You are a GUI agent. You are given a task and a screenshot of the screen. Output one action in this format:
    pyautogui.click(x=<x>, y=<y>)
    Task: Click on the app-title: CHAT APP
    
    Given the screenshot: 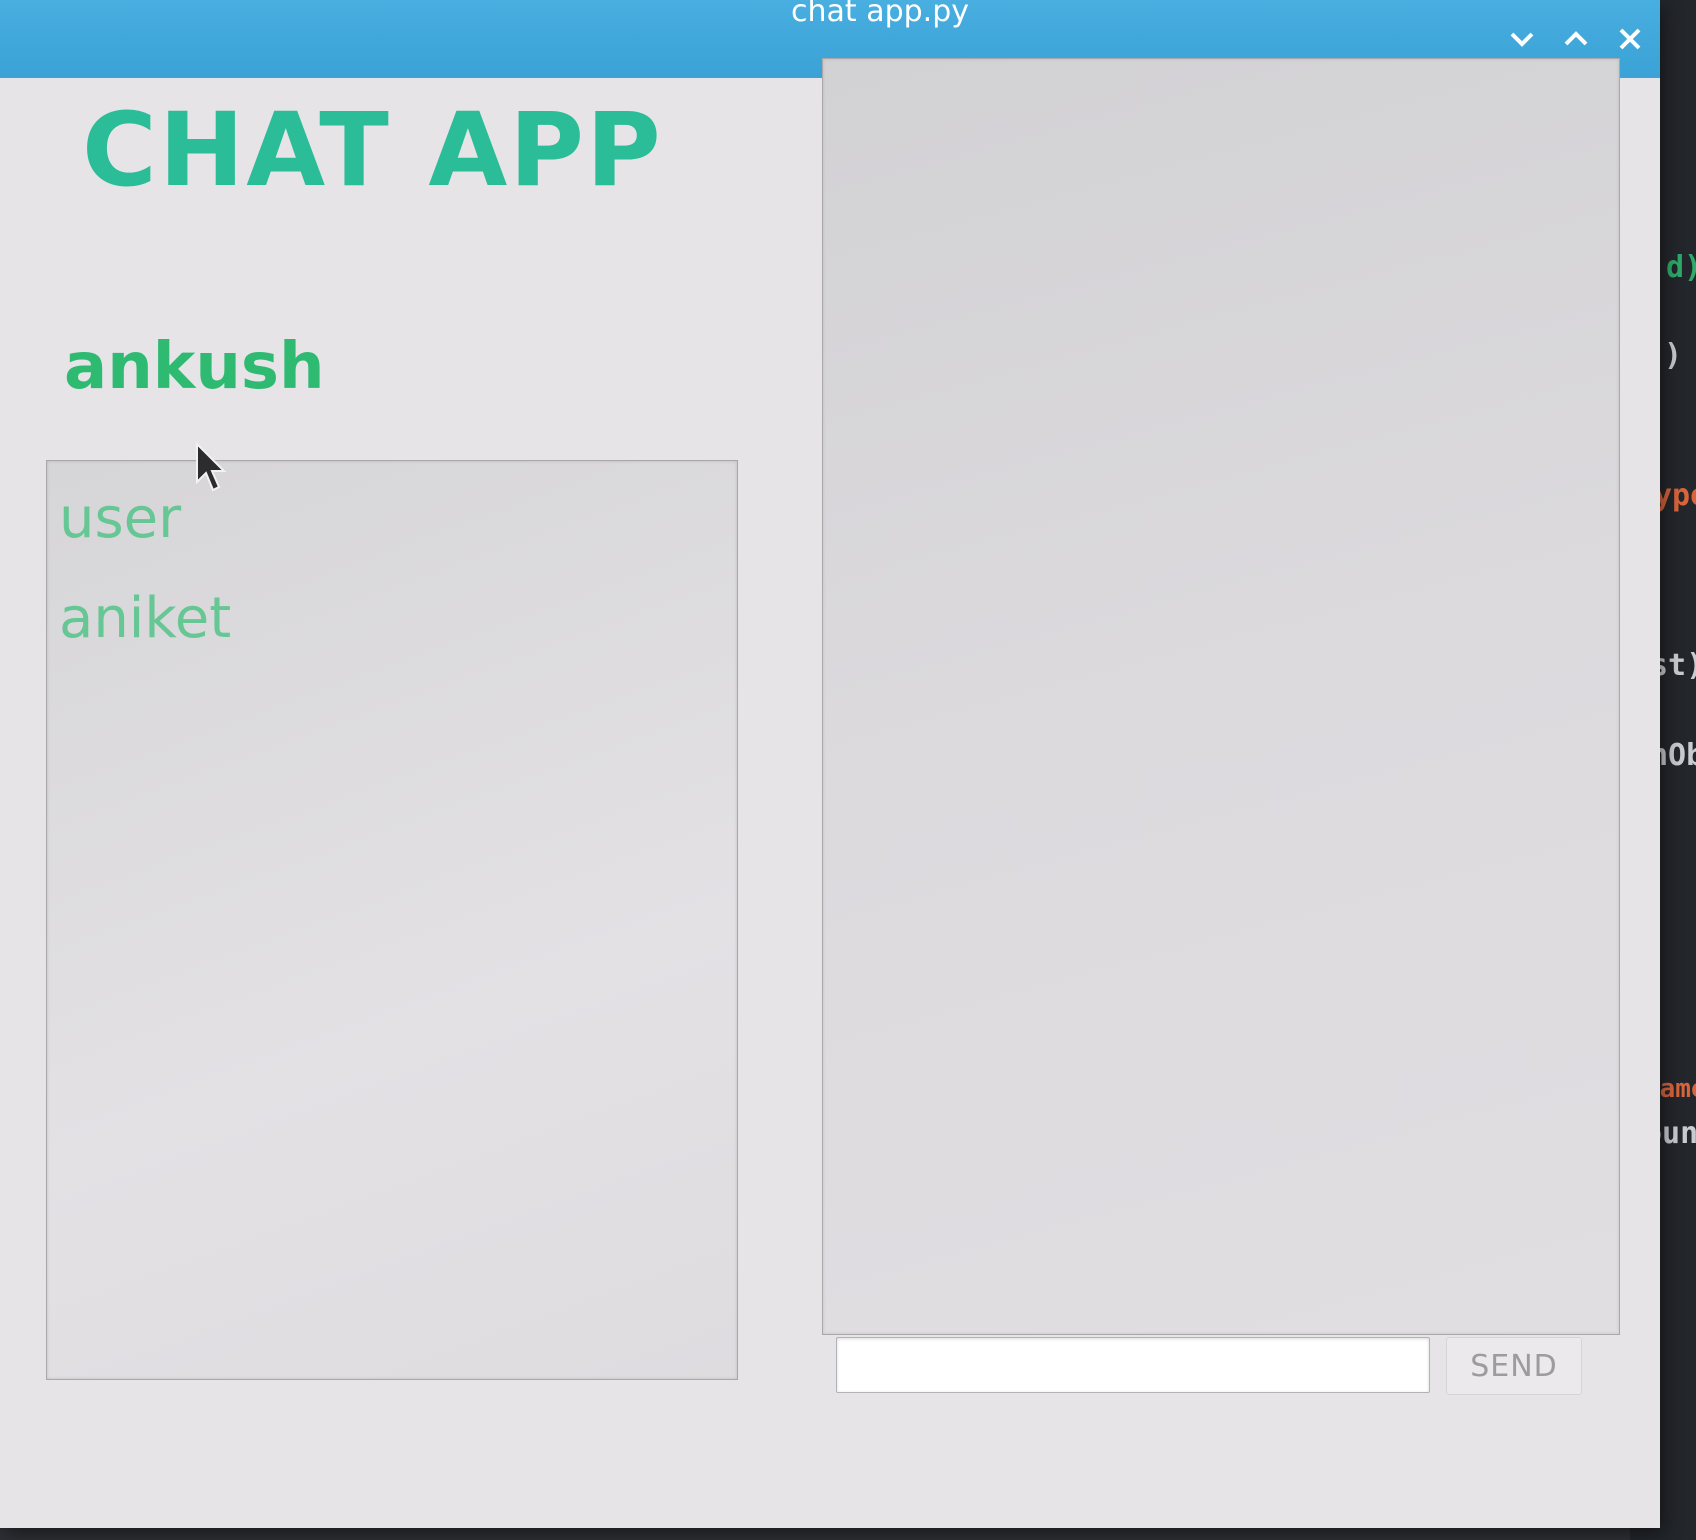 What is the action you would take?
    pyautogui.click(x=372, y=150)
    